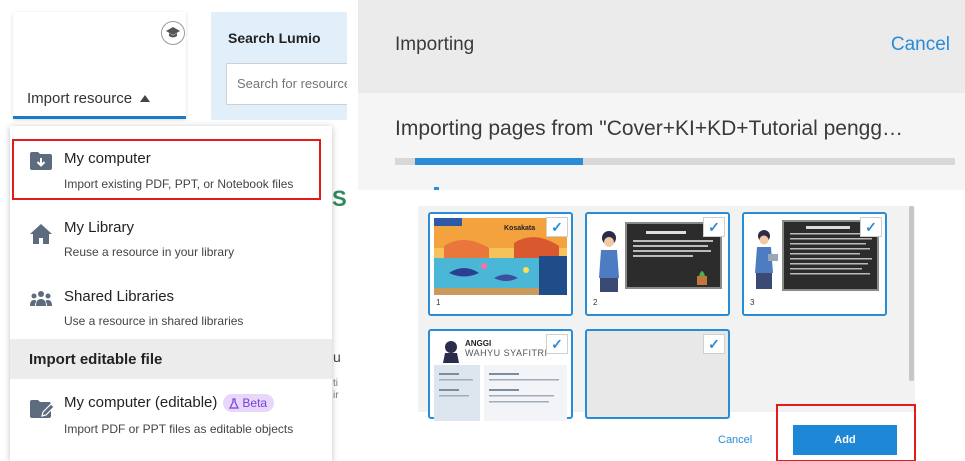 The height and width of the screenshot is (461, 965). What do you see at coordinates (99, 65) in the screenshot?
I see `import-resource-tab: Import resource` at bounding box center [99, 65].